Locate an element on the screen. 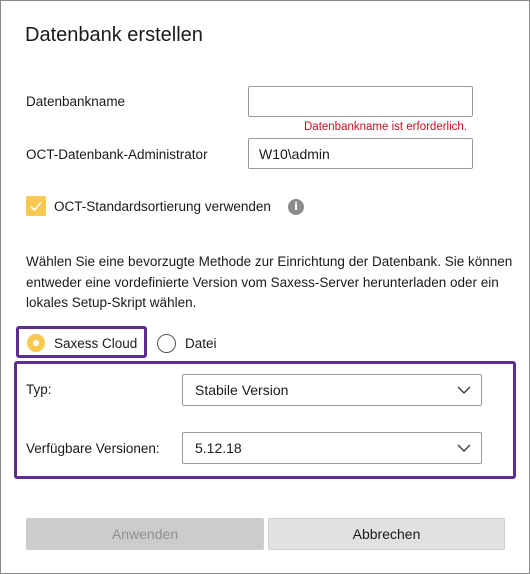 This screenshot has height=574, width=530. sort-checkbox-label: OCT-Standardsortierung verwenden is located at coordinates (162, 206).